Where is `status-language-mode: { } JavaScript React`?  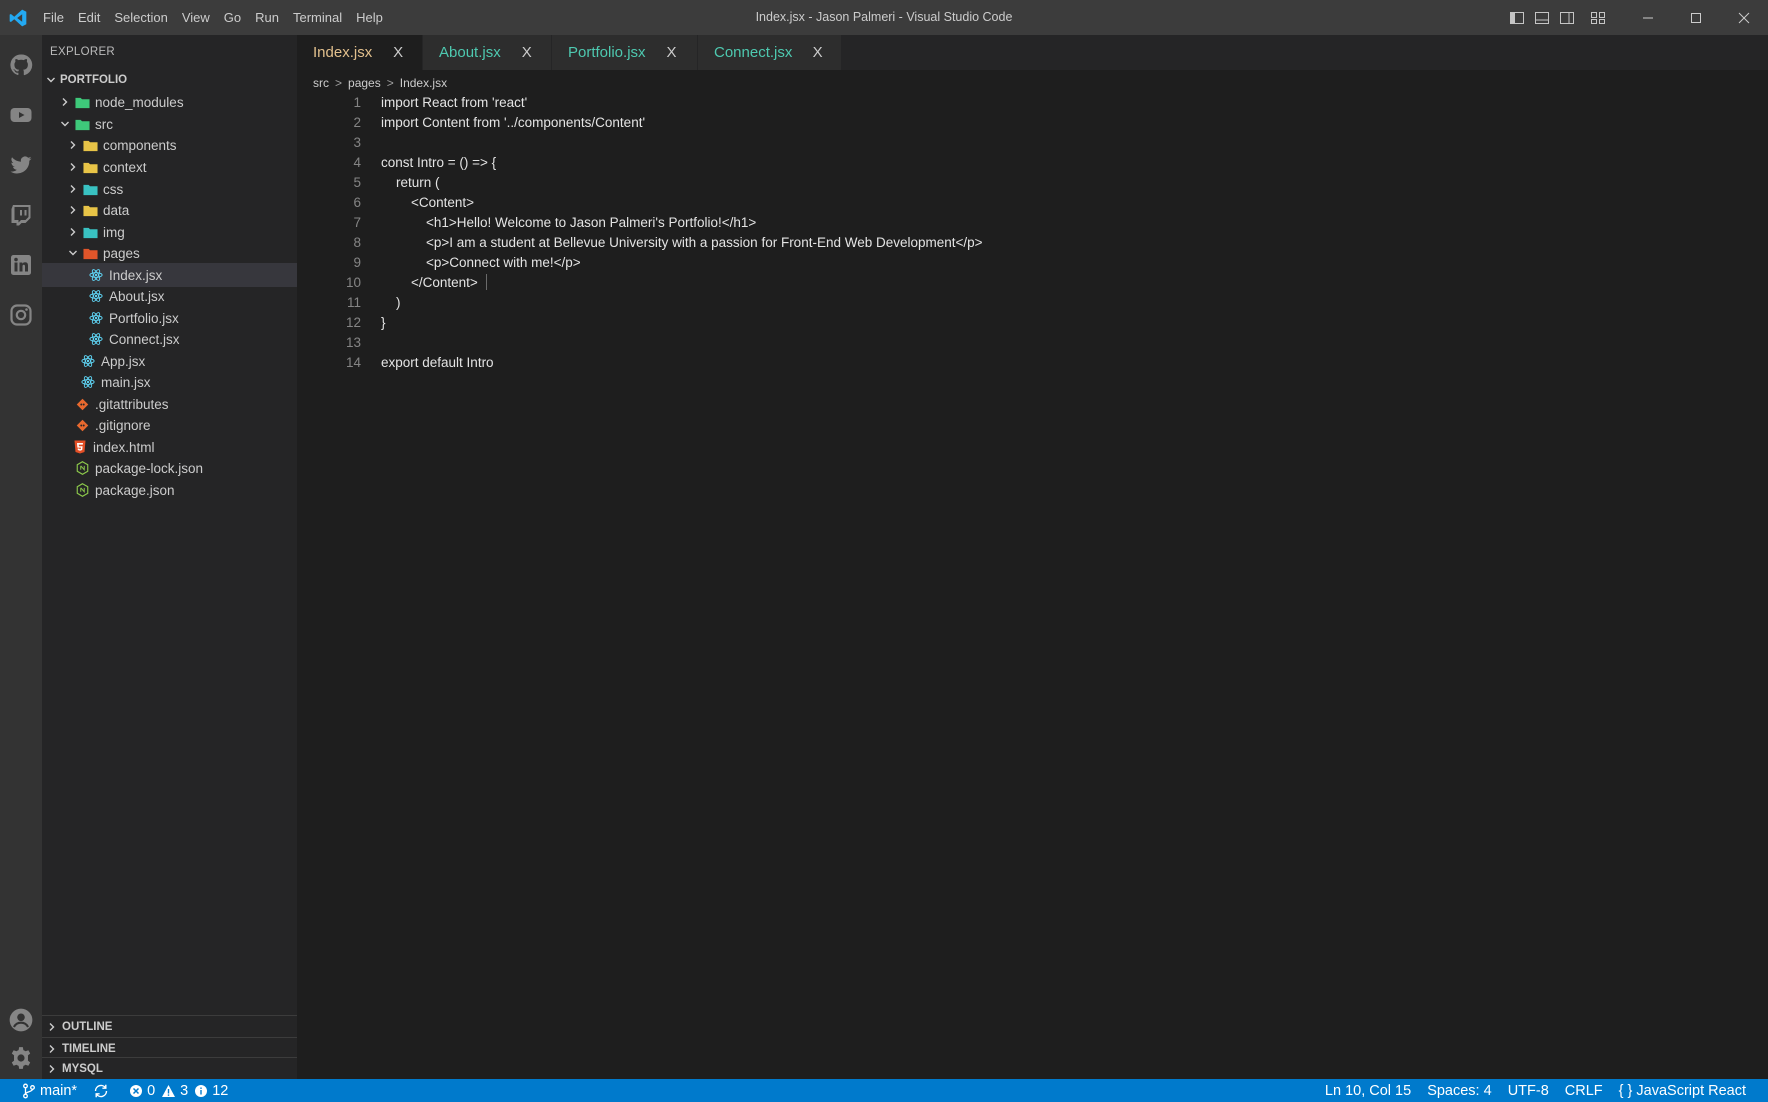 status-language-mode: { } JavaScript React is located at coordinates (1682, 1090).